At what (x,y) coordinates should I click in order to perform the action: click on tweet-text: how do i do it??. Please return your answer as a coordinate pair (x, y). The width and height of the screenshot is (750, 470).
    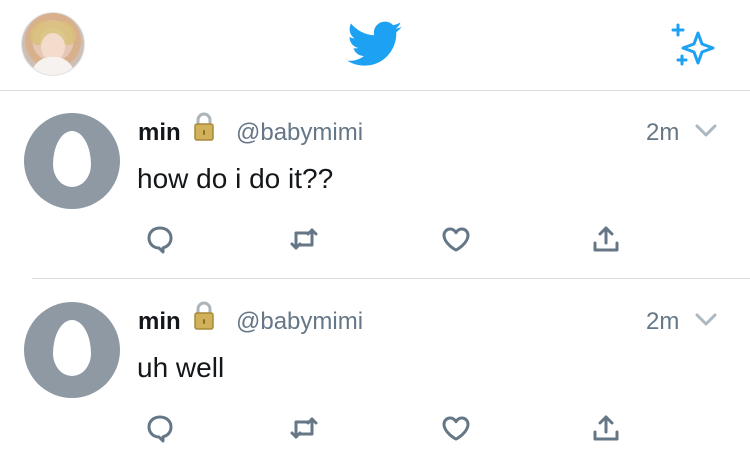
    Looking at the image, I should click on (235, 178).